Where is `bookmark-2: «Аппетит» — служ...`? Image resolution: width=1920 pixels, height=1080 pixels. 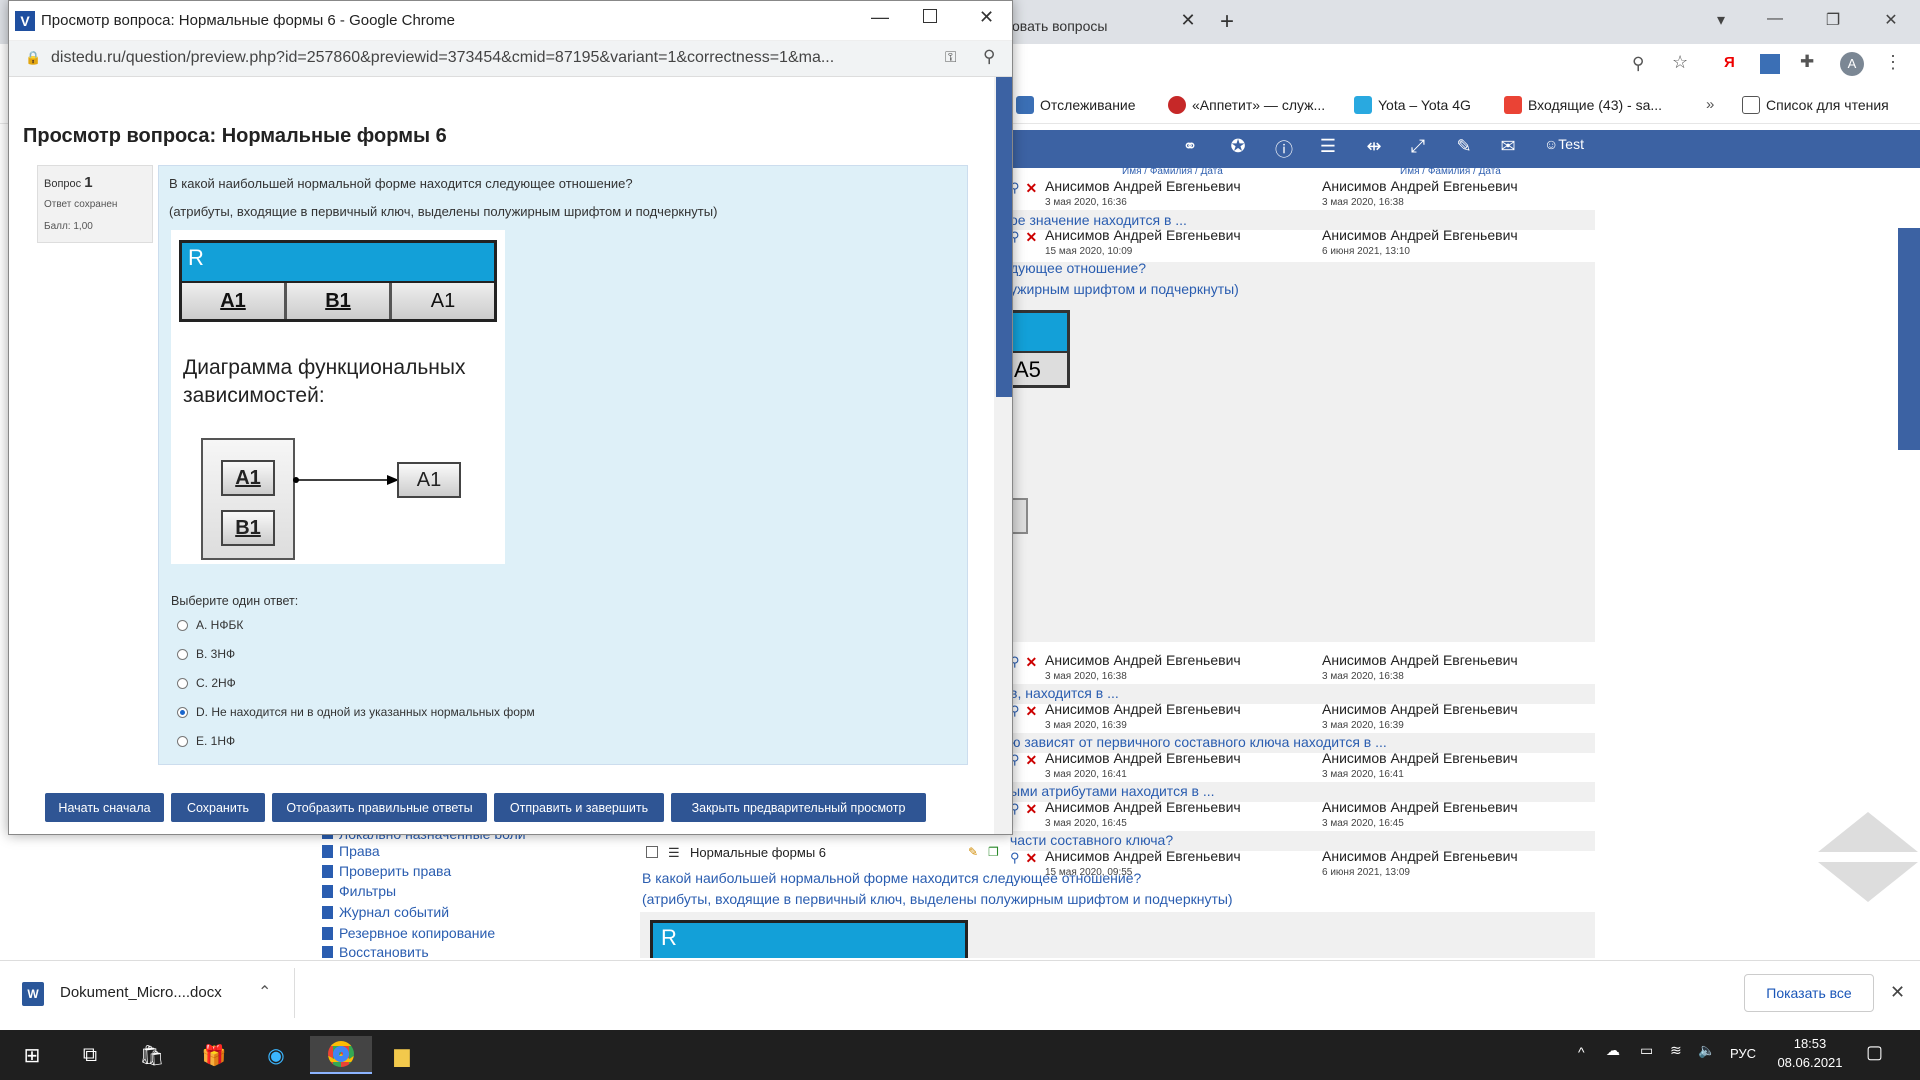
bookmark-2: «Аппетит» — служ... is located at coordinates (1246, 105).